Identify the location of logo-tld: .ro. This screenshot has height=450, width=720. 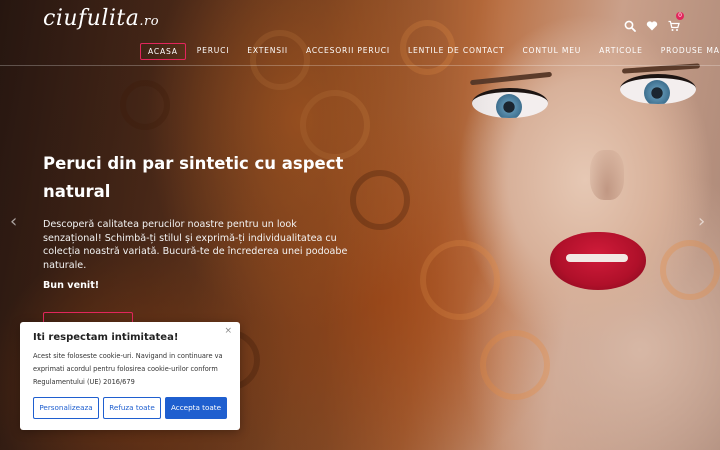
(149, 21).